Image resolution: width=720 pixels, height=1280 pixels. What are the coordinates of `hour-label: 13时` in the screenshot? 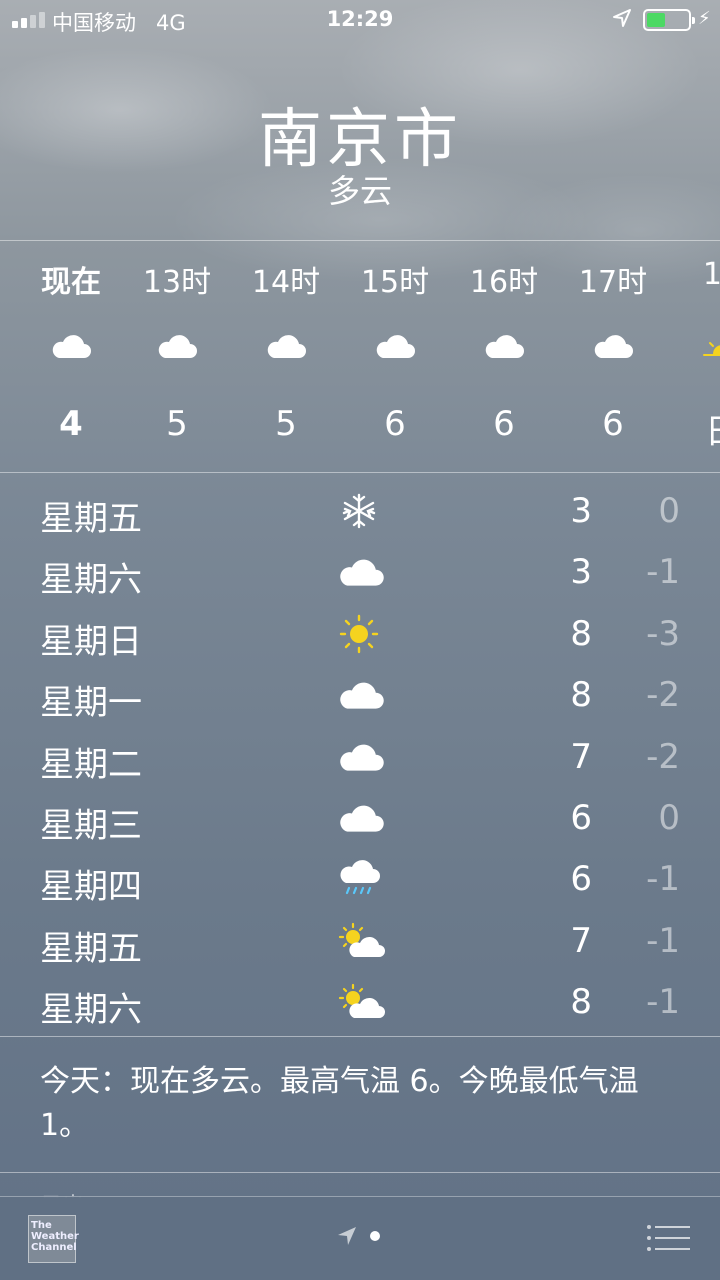 It's located at (177, 282).